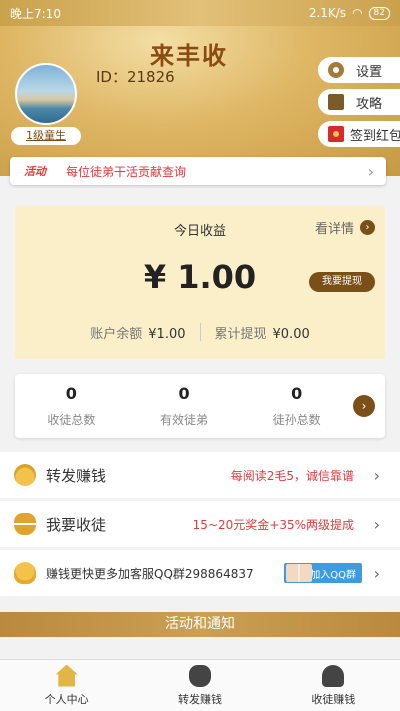 The height and width of the screenshot is (711, 400). What do you see at coordinates (336, 70) in the screenshot?
I see `gear-icon` at bounding box center [336, 70].